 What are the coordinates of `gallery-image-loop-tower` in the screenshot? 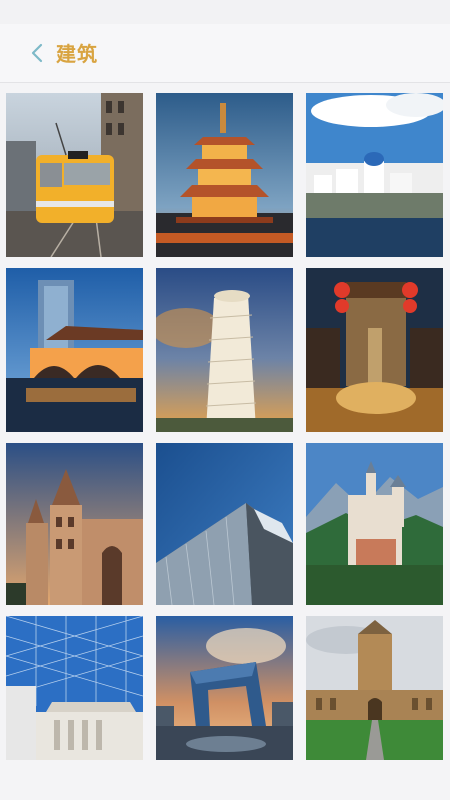 It's located at (224, 688).